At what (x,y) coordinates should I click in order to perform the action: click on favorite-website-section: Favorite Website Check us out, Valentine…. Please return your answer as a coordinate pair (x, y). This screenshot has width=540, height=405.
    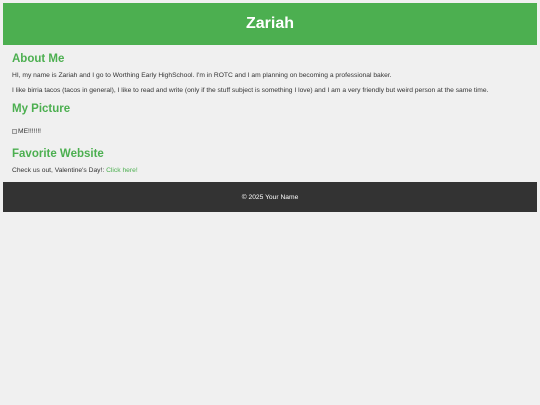
    Looking at the image, I should click on (270, 162).